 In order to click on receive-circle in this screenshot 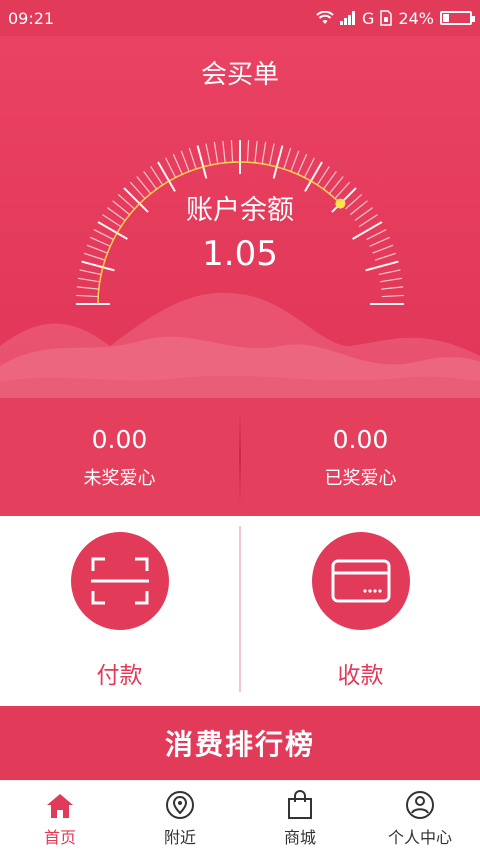, I will do `click(360, 581)`.